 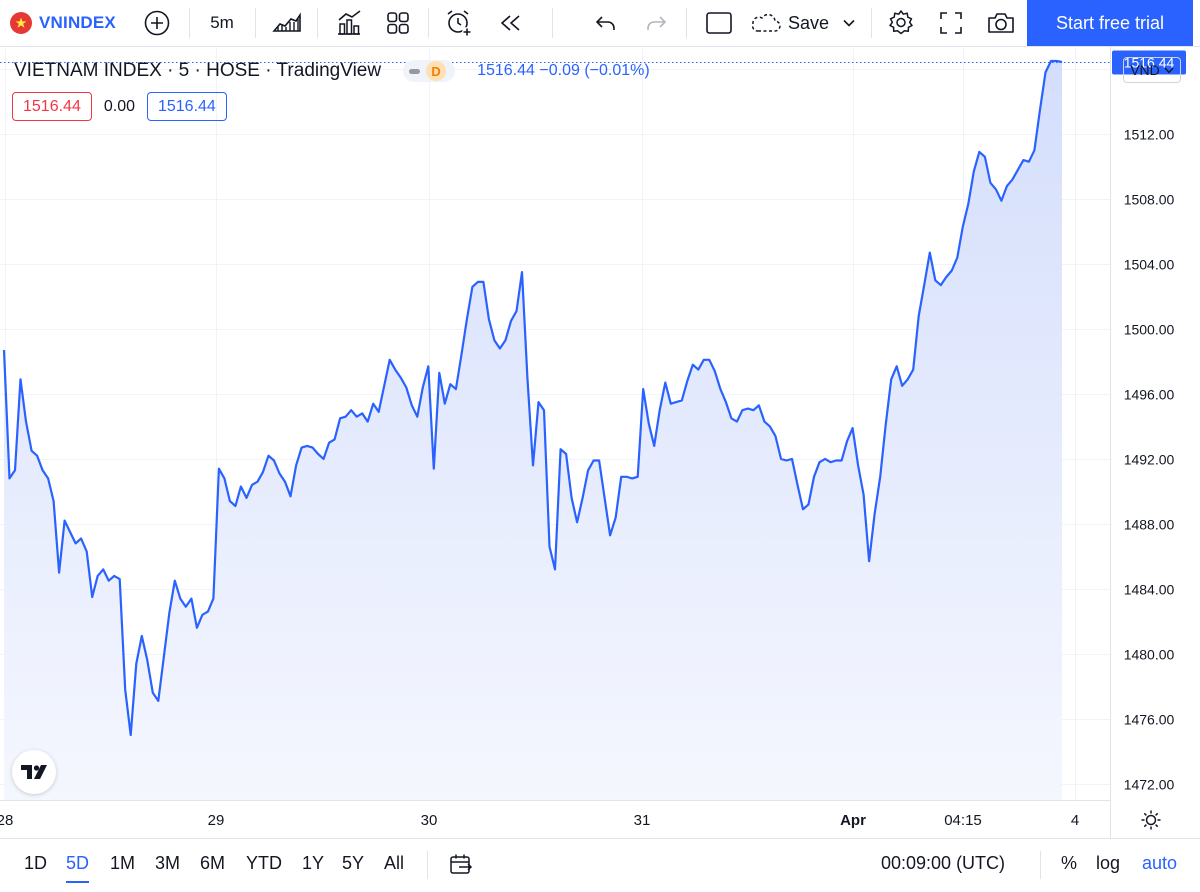 What do you see at coordinates (506, 70) in the screenshot?
I see `legend-last-price: 1516.44` at bounding box center [506, 70].